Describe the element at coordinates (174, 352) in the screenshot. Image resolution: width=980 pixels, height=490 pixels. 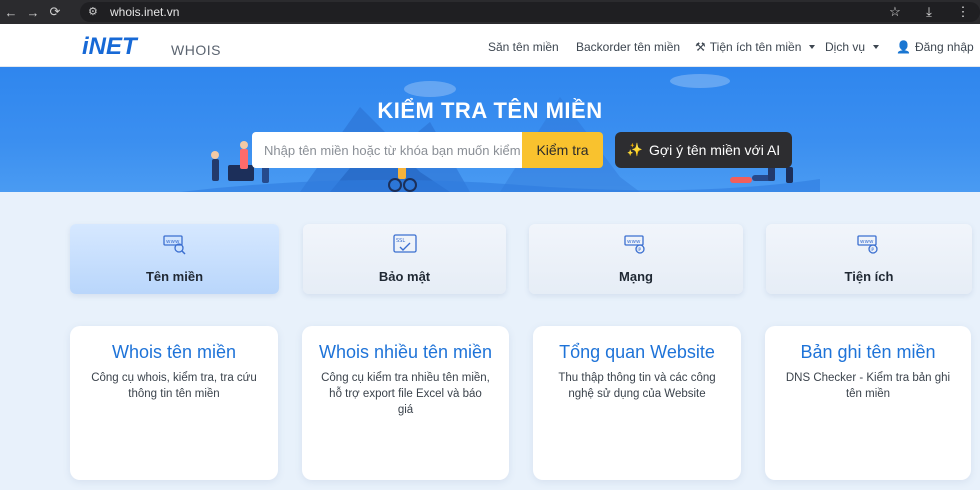
I see `card-title: Whois tên miền` at that location.